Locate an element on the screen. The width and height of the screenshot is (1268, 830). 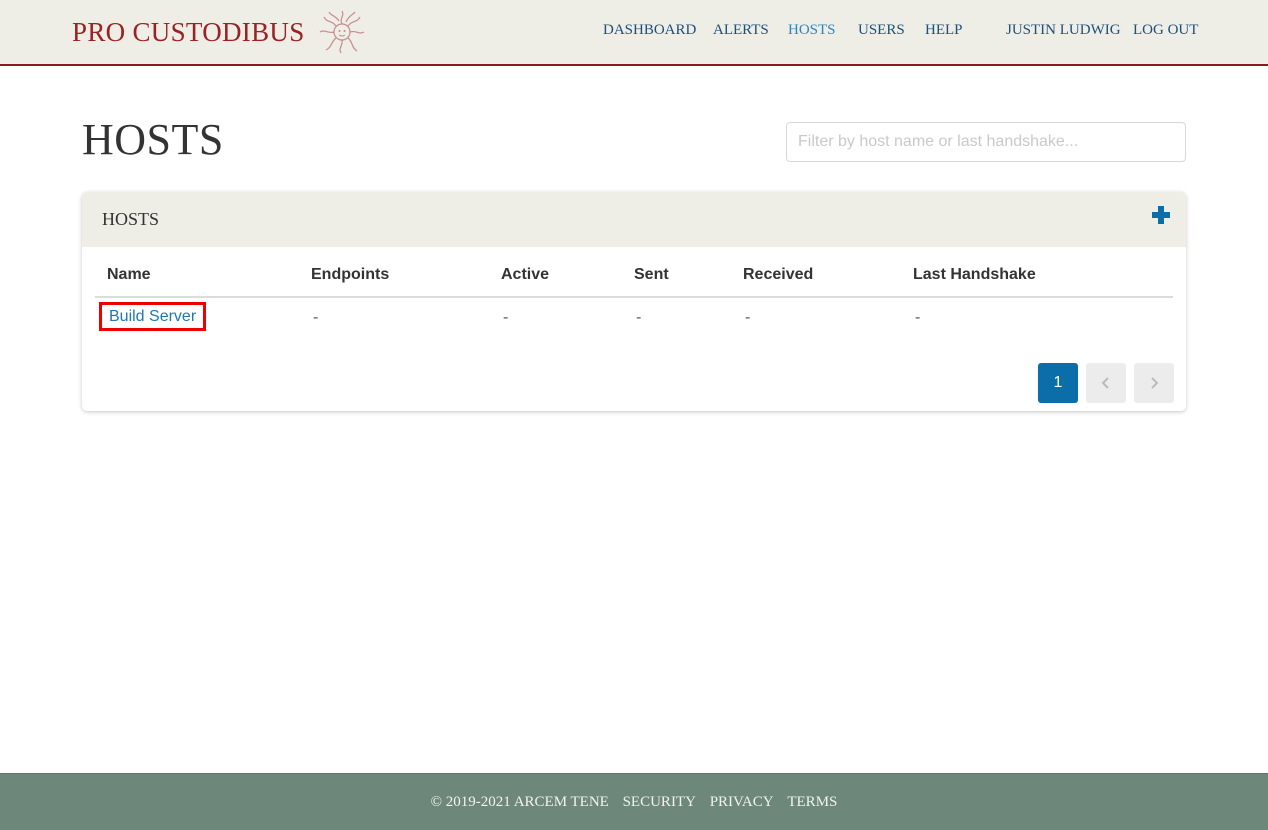
chevron-right-icon is located at coordinates (1155, 383).